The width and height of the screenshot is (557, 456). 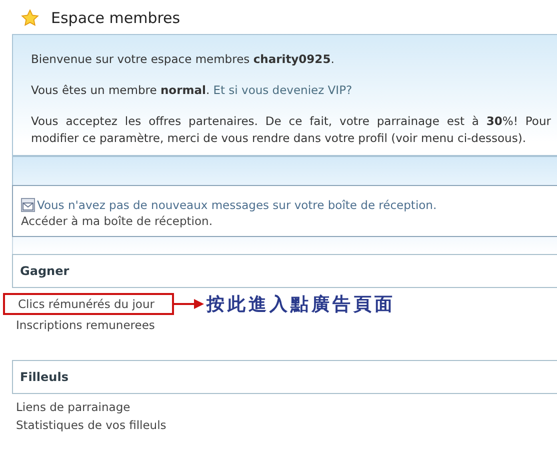 What do you see at coordinates (77, 325) in the screenshot?
I see `menu-link: Inscriptions remunerees` at bounding box center [77, 325].